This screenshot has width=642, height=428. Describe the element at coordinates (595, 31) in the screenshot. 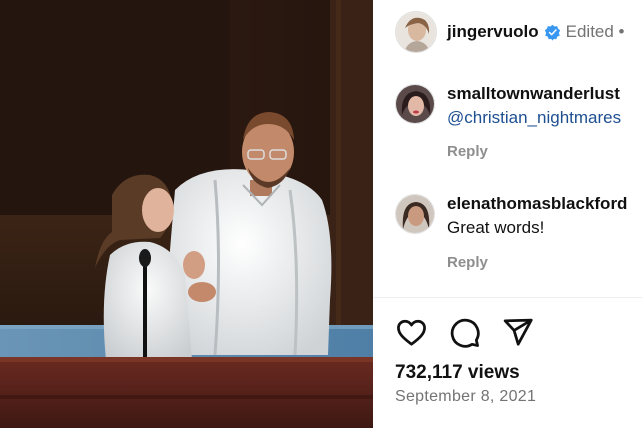

I see `edited-label: Edited •` at that location.